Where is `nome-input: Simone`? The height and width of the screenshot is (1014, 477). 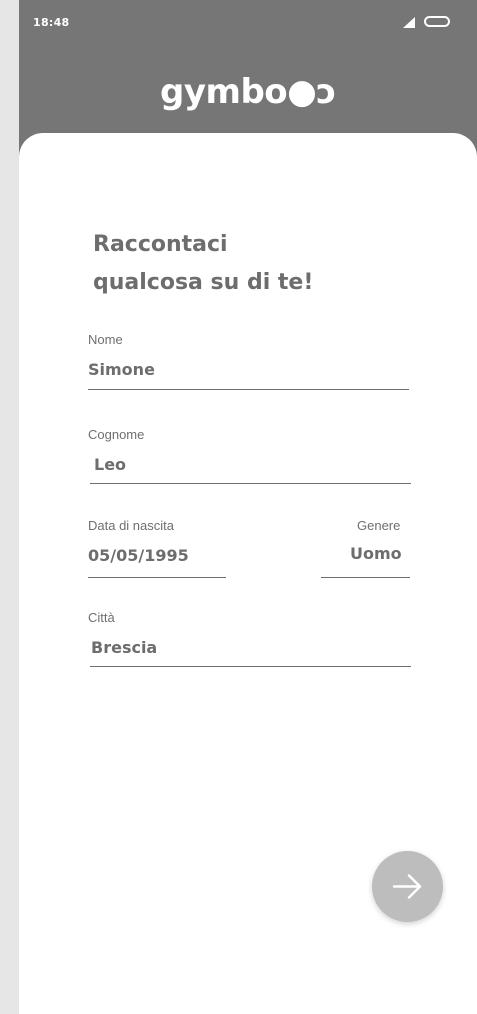 nome-input: Simone is located at coordinates (121, 369).